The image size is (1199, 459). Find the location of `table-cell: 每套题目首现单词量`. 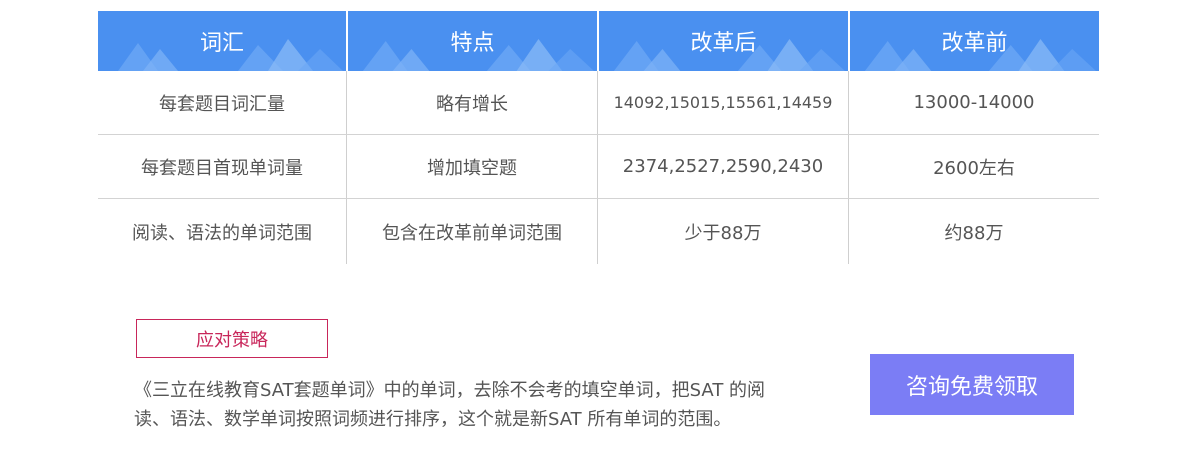

table-cell: 每套题目首现单词量 is located at coordinates (222, 168).